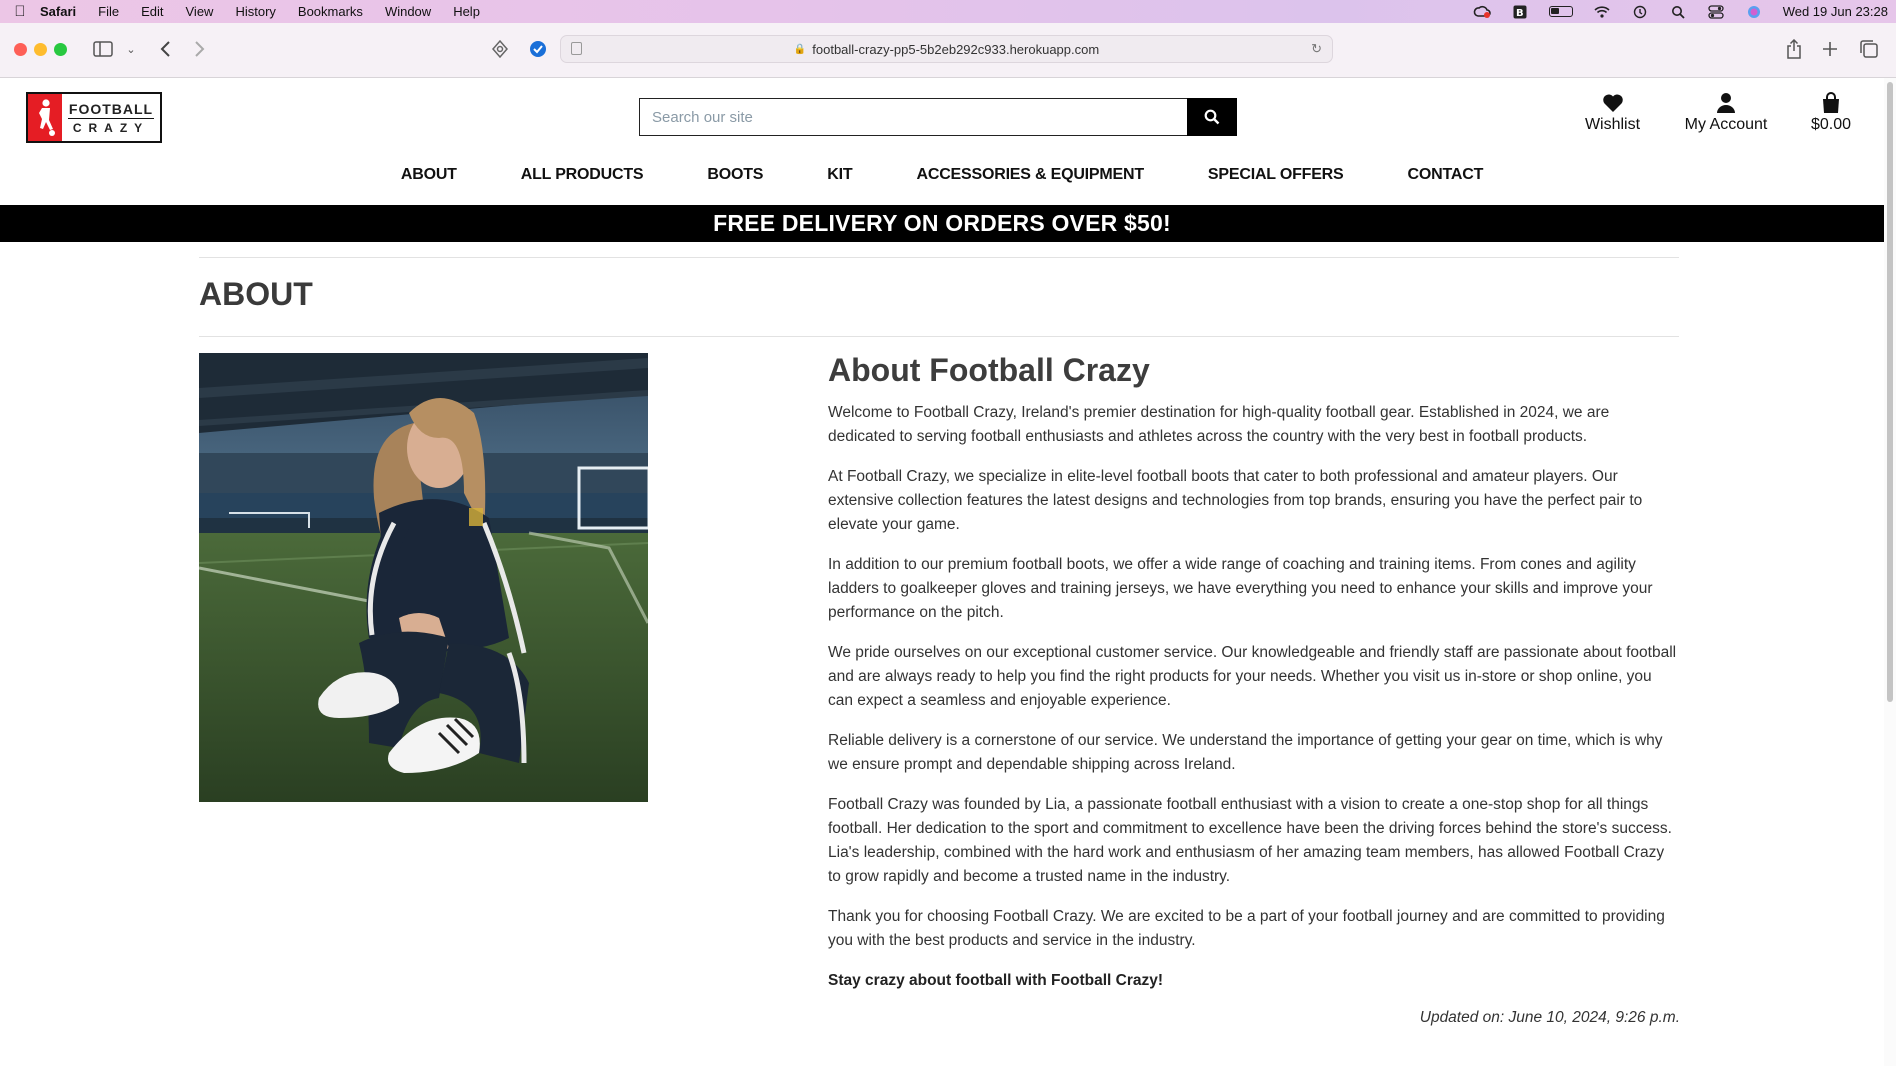 This screenshot has width=1896, height=1066. I want to click on nav-all-products: ALL PRODUCTS, so click(582, 181).